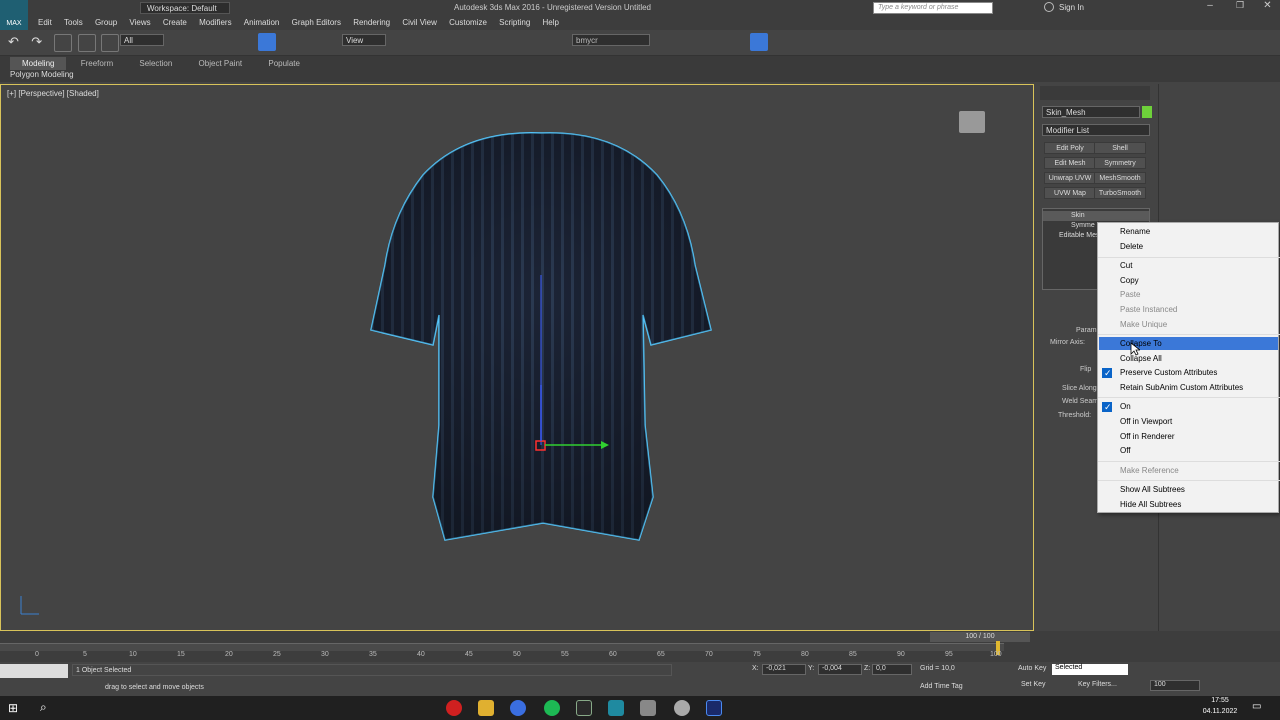 This screenshot has width=1280, height=720. I want to click on 3dsmax-icon, so click(616, 708).